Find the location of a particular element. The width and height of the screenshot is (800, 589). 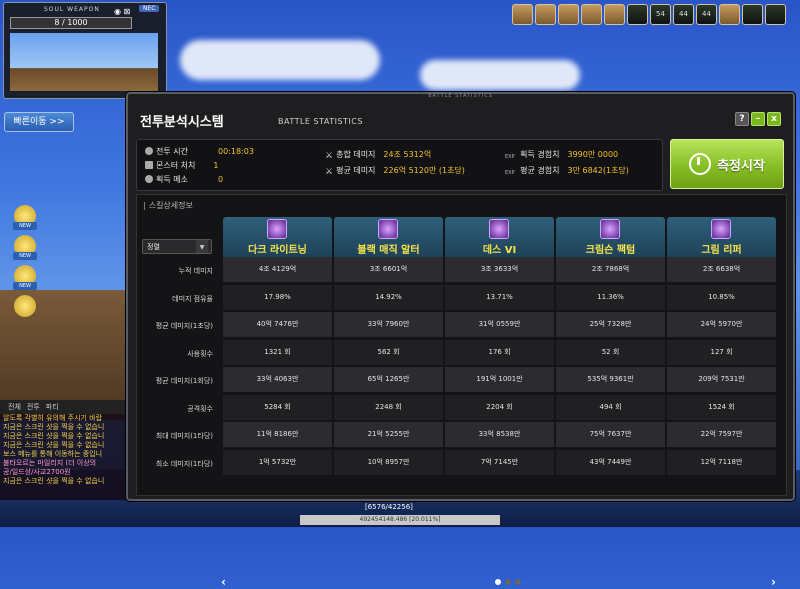

skill-stat-cell: 21억 5255만 is located at coordinates (388, 434).